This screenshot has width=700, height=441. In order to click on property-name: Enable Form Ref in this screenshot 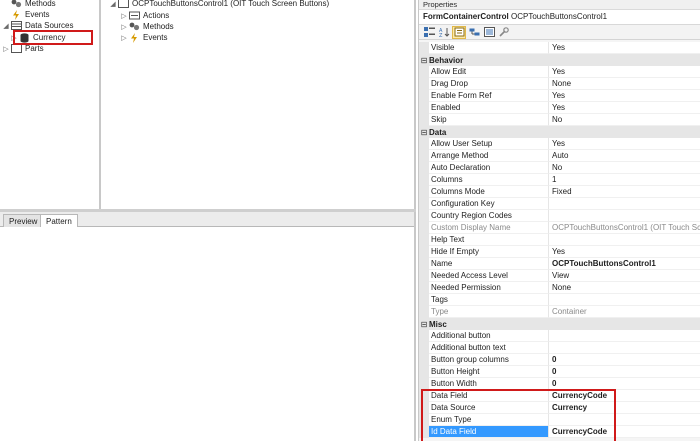, I will do `click(488, 96)`.